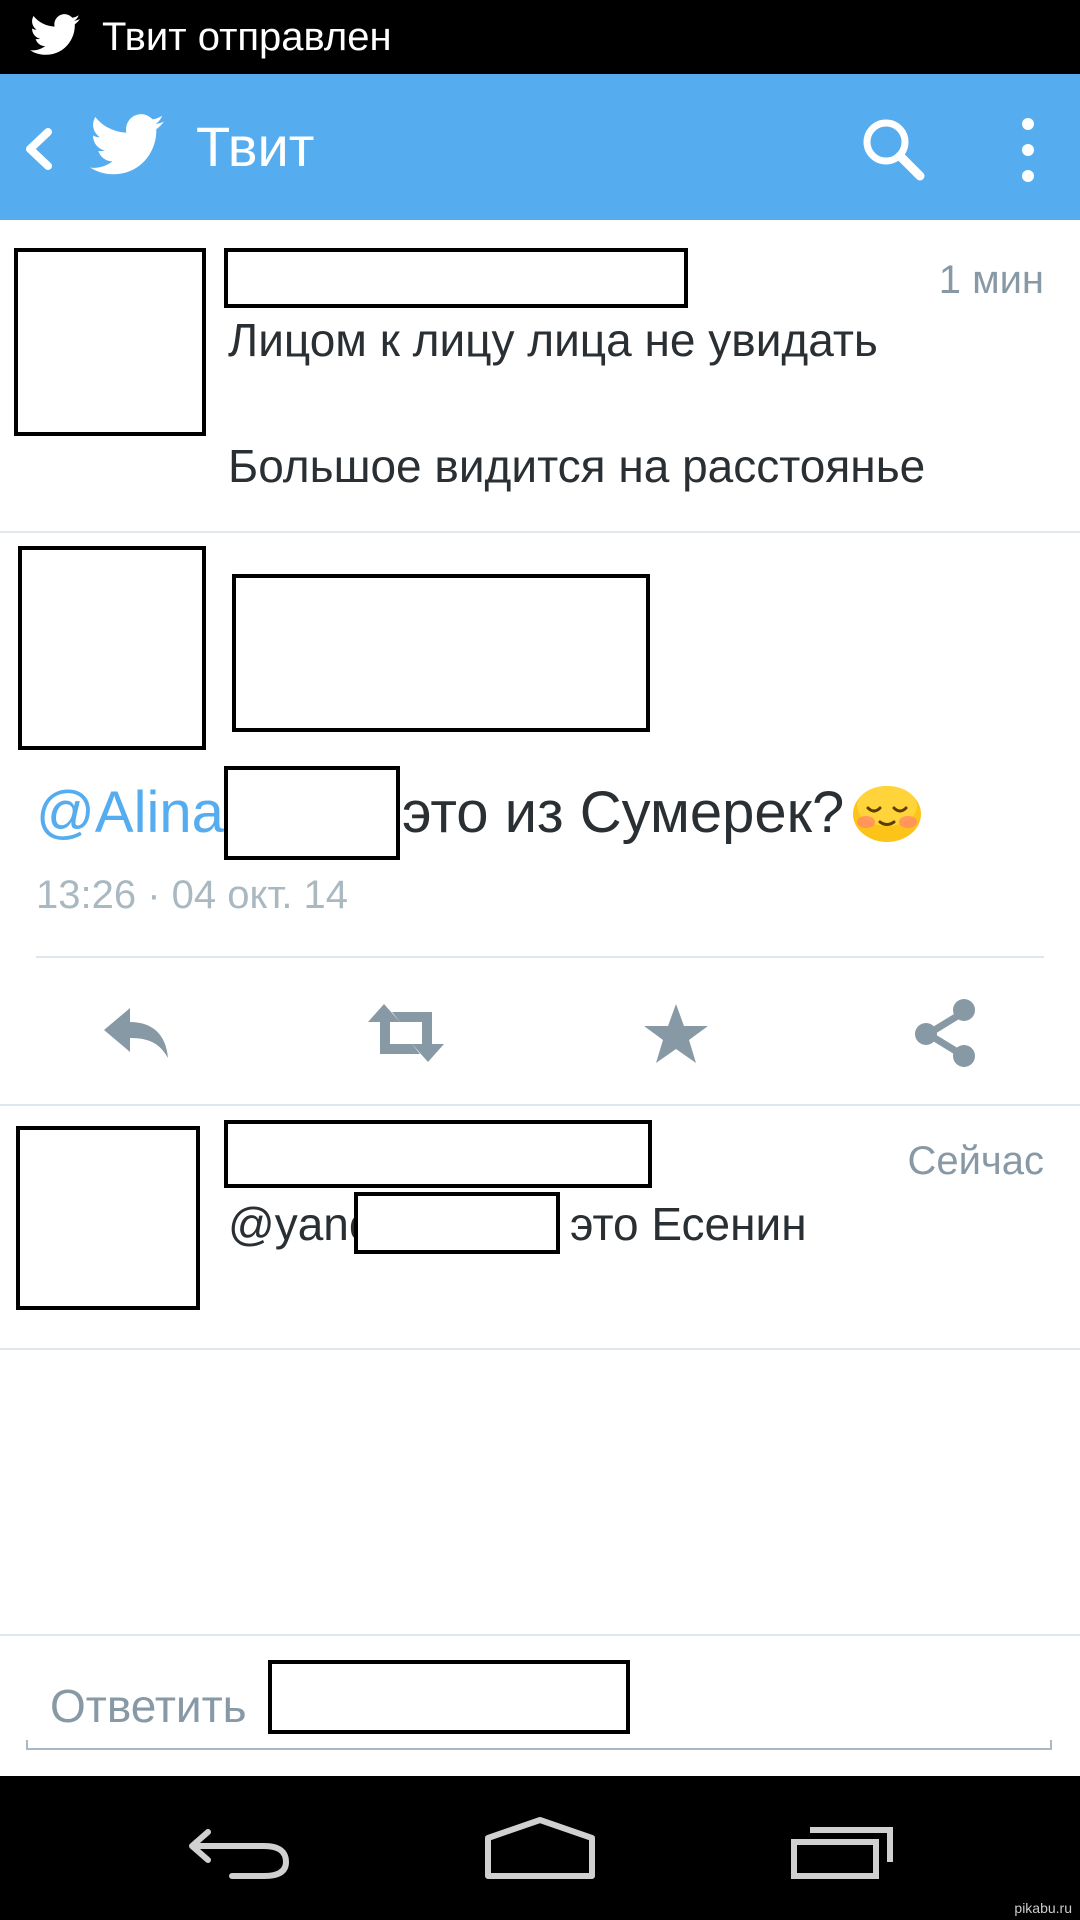 This screenshot has width=1080, height=1920. I want to click on reply-input-placeholder: Ответить, so click(148, 1706).